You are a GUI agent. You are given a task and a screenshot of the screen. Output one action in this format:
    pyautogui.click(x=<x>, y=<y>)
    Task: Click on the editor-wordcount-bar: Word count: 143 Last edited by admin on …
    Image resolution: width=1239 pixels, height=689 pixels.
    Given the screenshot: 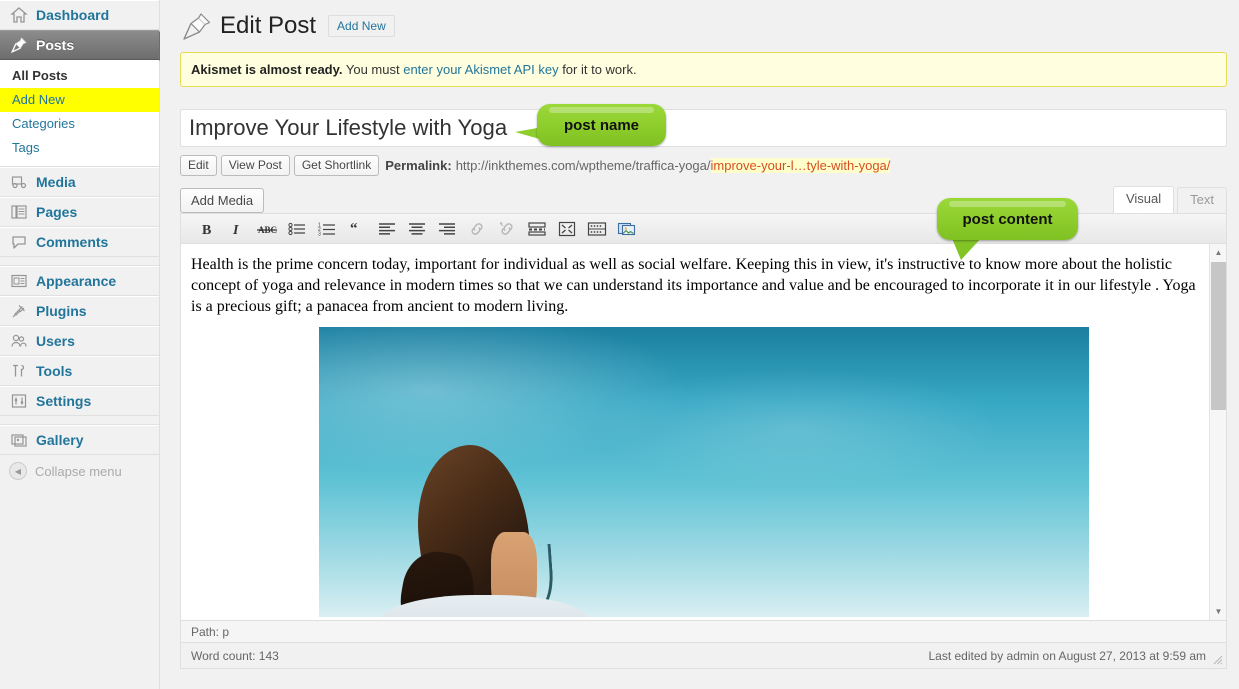 What is the action you would take?
    pyautogui.click(x=703, y=656)
    